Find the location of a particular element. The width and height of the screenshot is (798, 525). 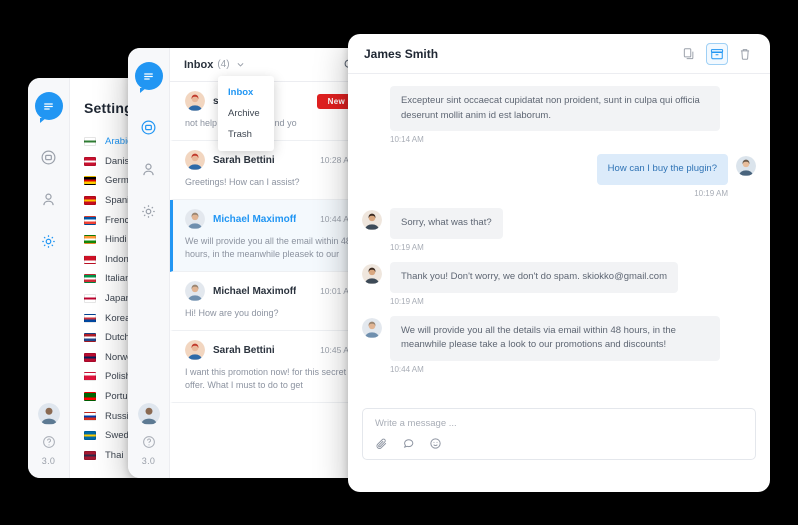

settings-rail: 3.0 is located at coordinates (49, 278).